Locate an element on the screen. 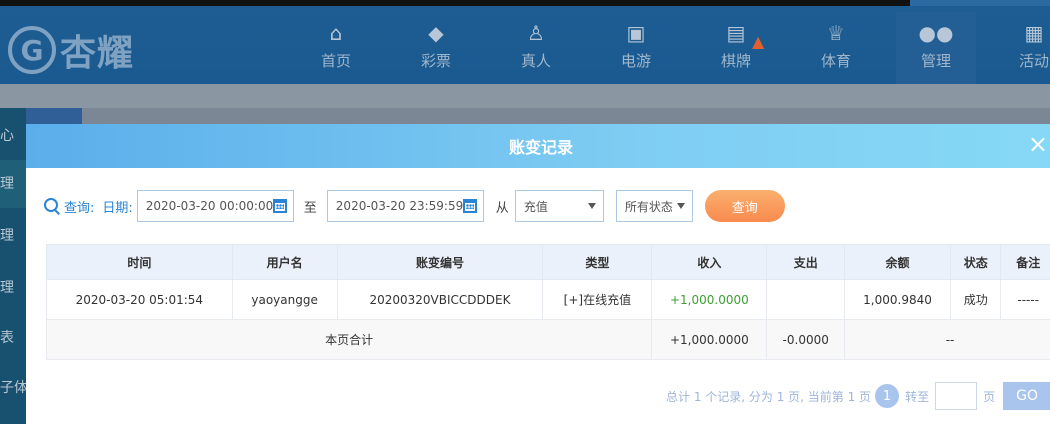 The height and width of the screenshot is (424, 1050). table-header-row: 时间 用户名 账变编号 类型 收入 支出 余额 状态 备注 is located at coordinates (548, 262).